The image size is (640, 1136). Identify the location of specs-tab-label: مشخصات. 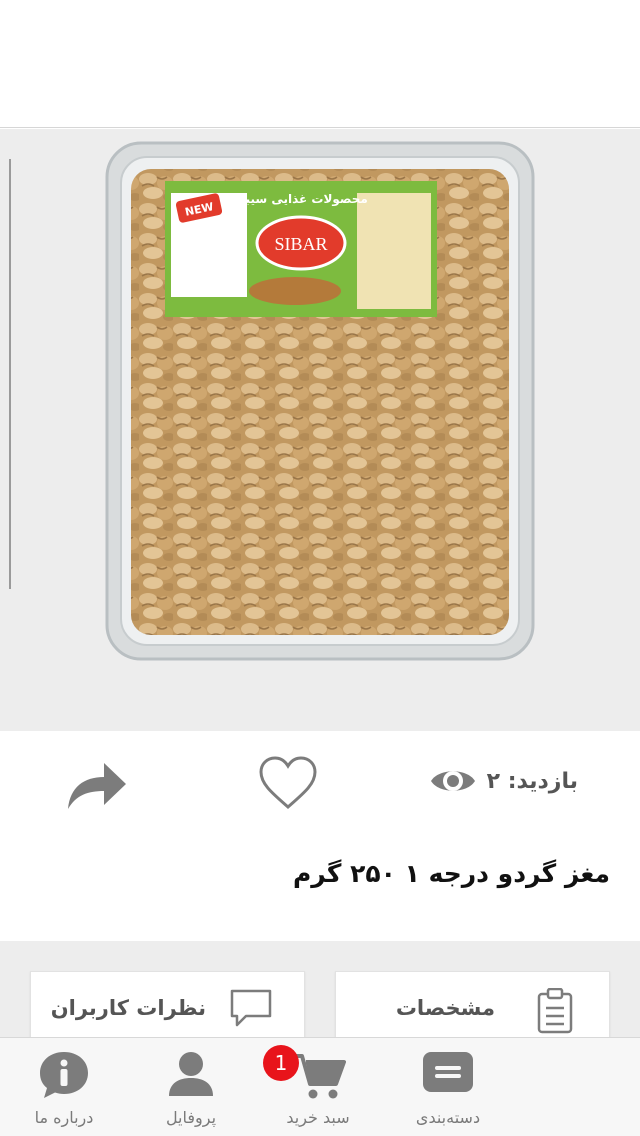
(445, 1008).